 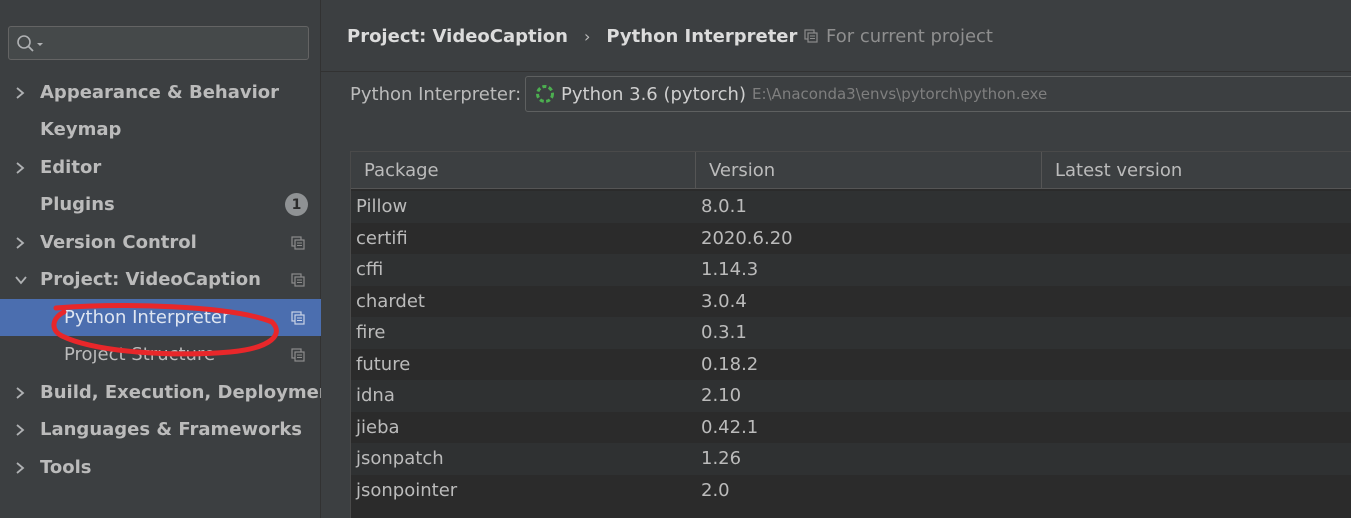 What do you see at coordinates (171, 429) in the screenshot?
I see `sidebar-item-label: Languages & Frameworks` at bounding box center [171, 429].